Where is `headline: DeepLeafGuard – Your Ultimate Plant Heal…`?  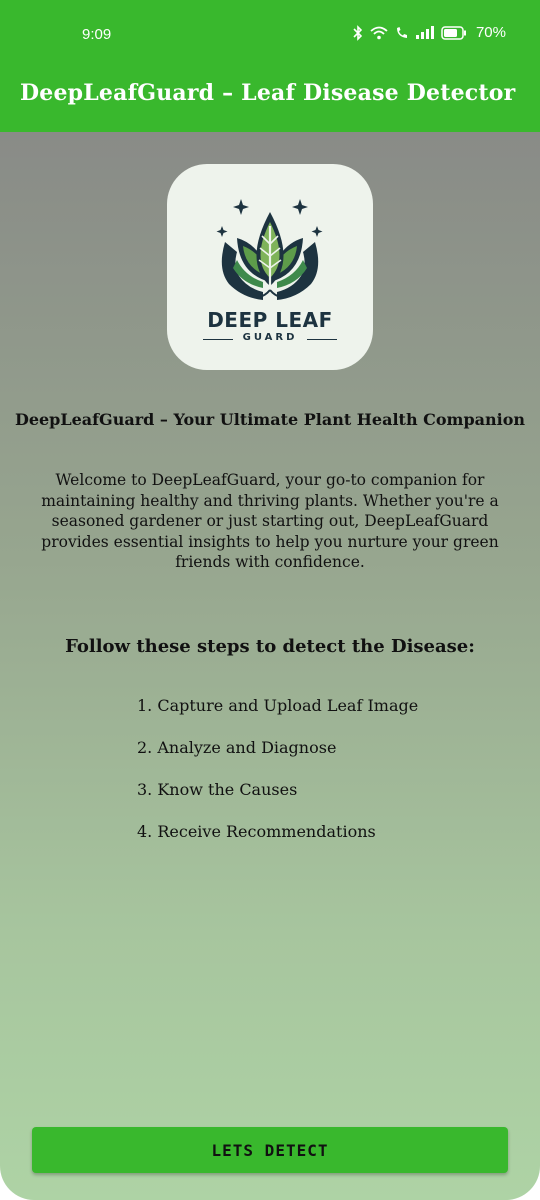
headline: DeepLeafGuard – Your Ultimate Plant Heal… is located at coordinates (270, 419).